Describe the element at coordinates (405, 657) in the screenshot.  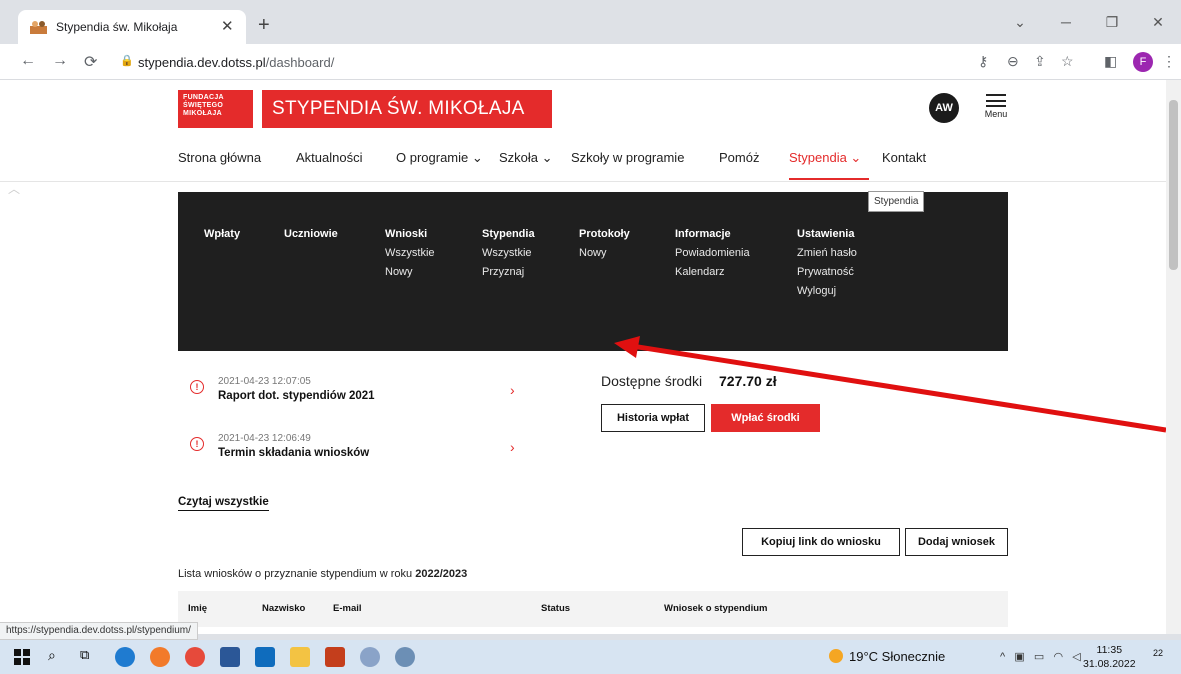
I see `paint-icon` at that location.